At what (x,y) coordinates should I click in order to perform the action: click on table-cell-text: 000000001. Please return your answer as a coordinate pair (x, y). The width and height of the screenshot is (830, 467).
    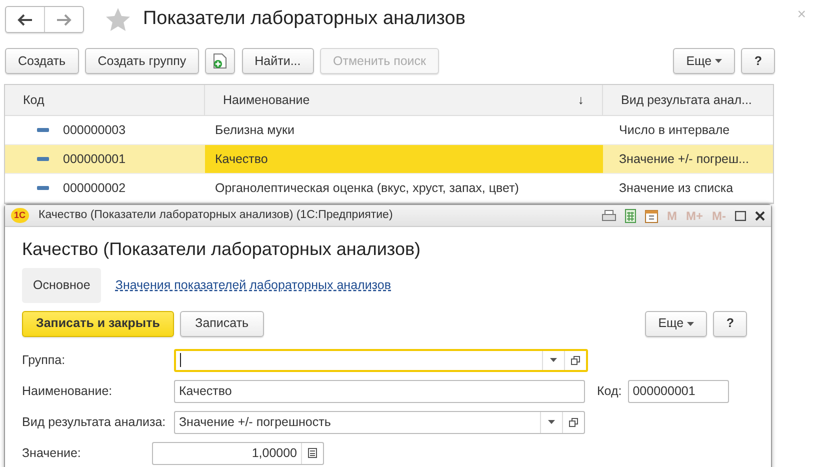
    Looking at the image, I should click on (94, 159).